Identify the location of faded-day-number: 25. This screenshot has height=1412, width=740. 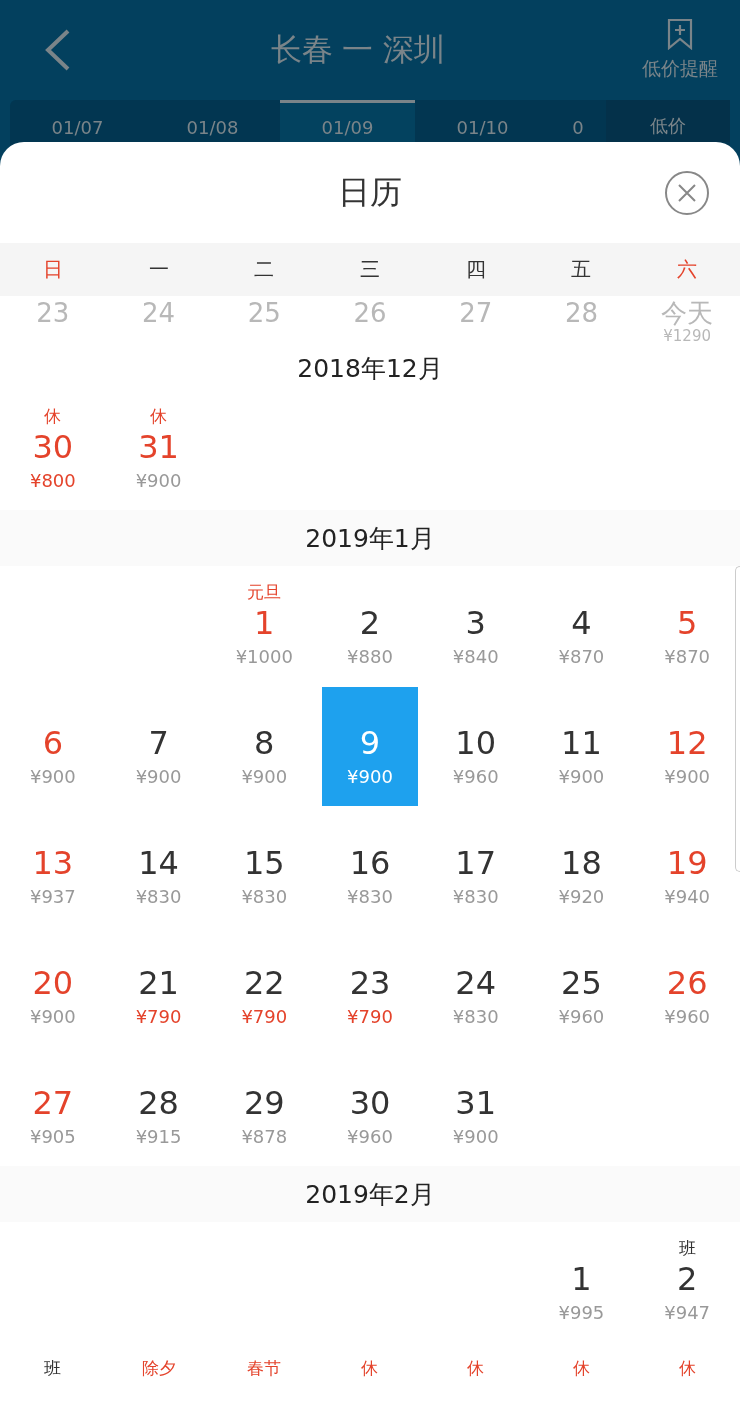
(264, 313).